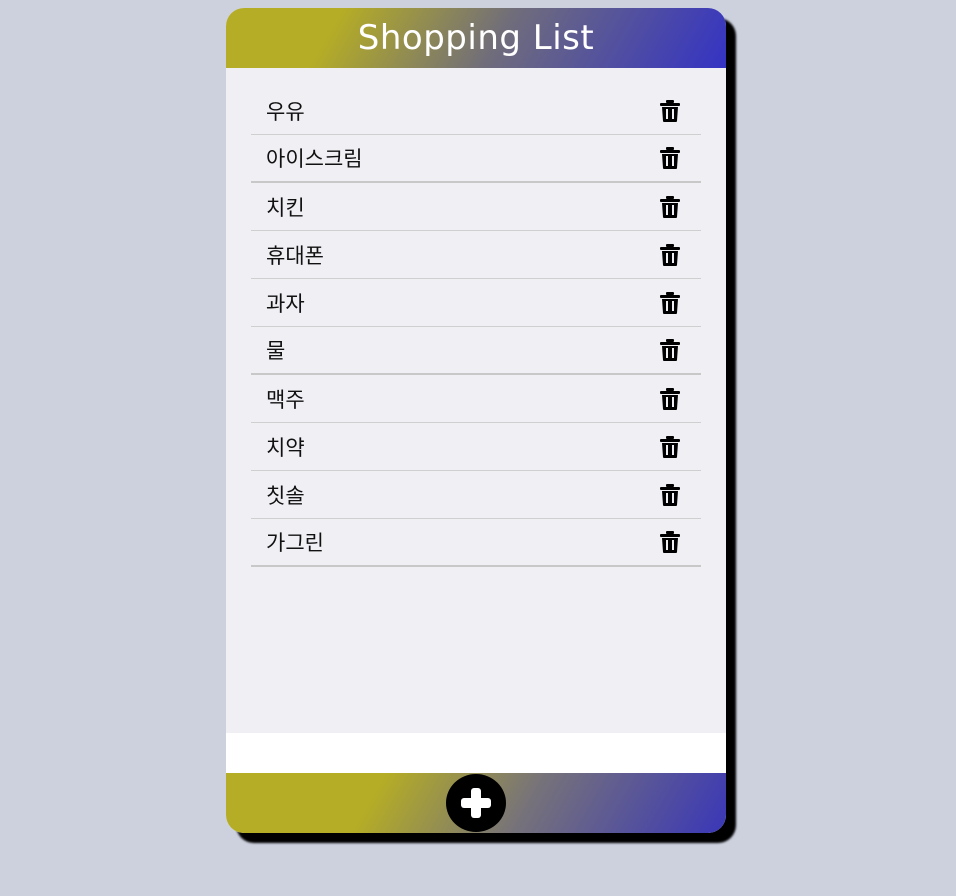 This screenshot has width=956, height=896. What do you see at coordinates (476, 207) in the screenshot?
I see `list-item: 치킨` at bounding box center [476, 207].